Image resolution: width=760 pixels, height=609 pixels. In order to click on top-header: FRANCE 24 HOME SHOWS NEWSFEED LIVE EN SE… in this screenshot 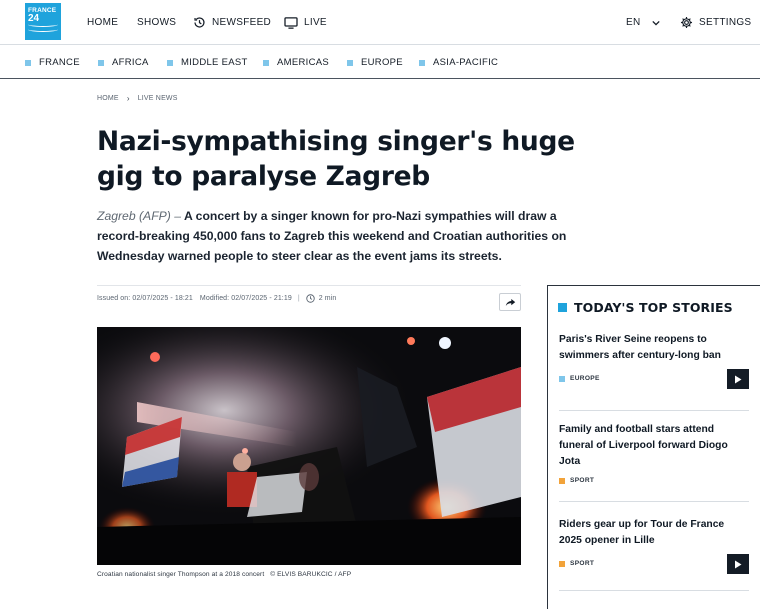, I will do `click(380, 22)`.